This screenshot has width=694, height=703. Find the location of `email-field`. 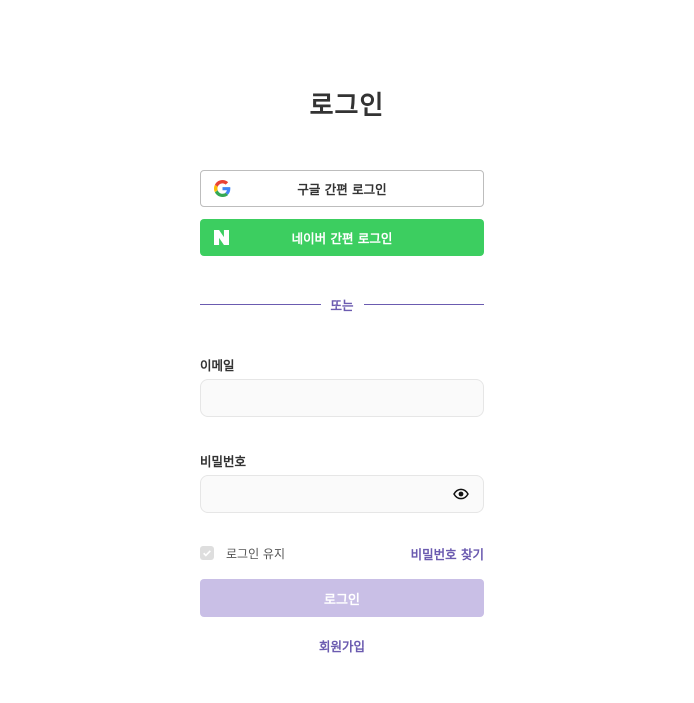

email-field is located at coordinates (342, 398).